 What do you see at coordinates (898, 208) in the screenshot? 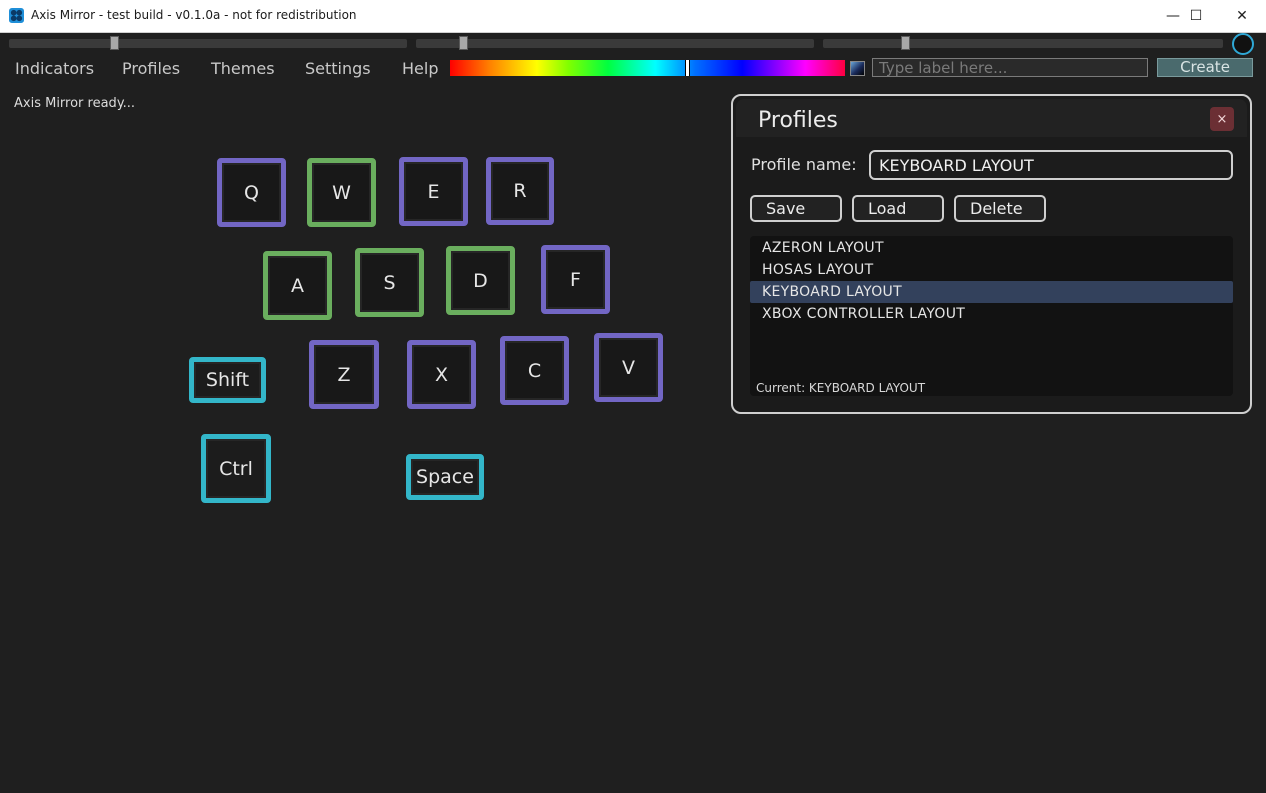
I see `load-button: Load` at bounding box center [898, 208].